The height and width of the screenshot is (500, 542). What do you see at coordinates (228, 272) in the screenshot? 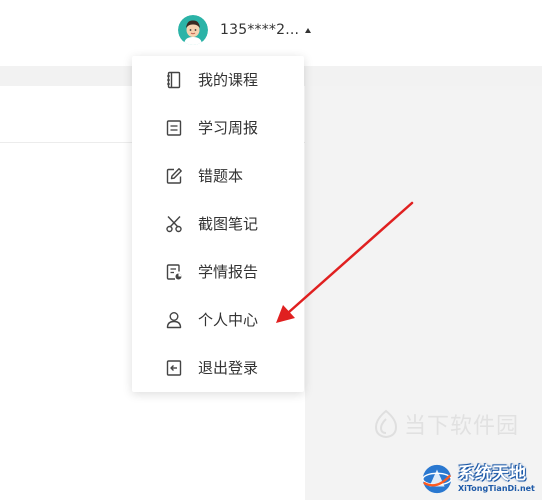
I see `menu-item-label: 学情报告` at bounding box center [228, 272].